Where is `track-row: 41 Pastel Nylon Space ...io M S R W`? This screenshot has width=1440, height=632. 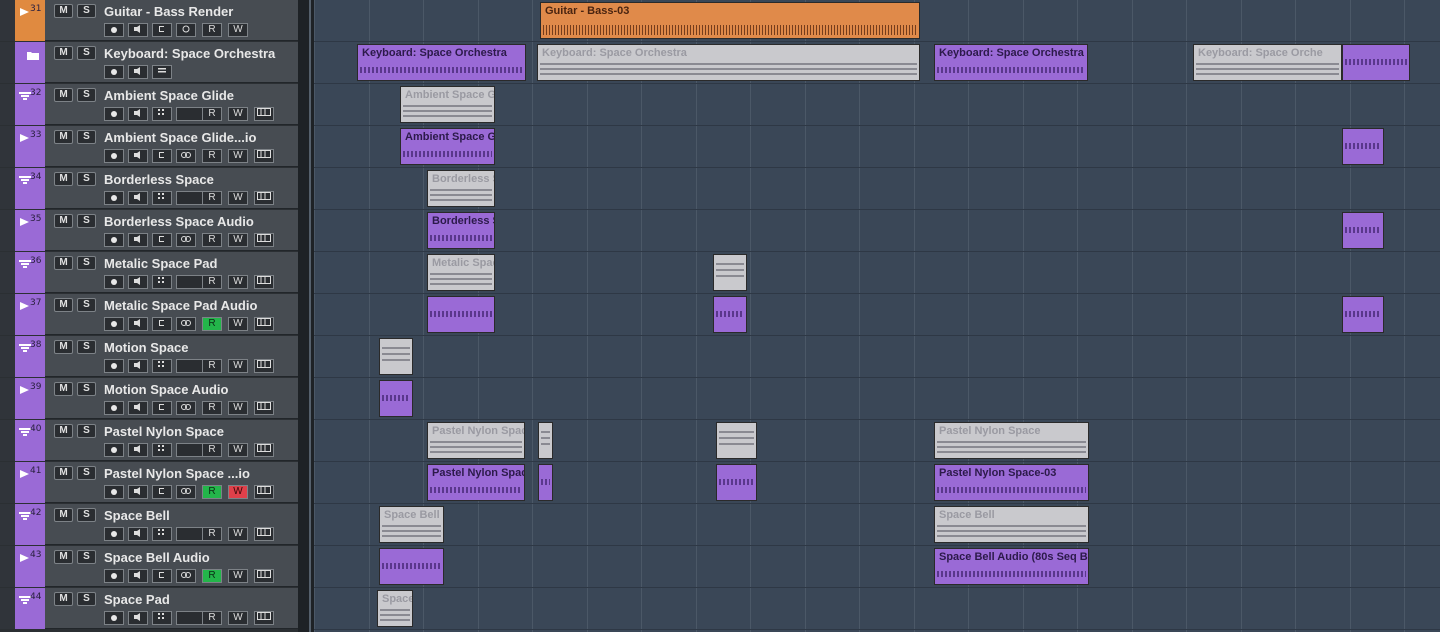
track-row: 41 Pastel Nylon Space ...io M S R W is located at coordinates (149, 482).